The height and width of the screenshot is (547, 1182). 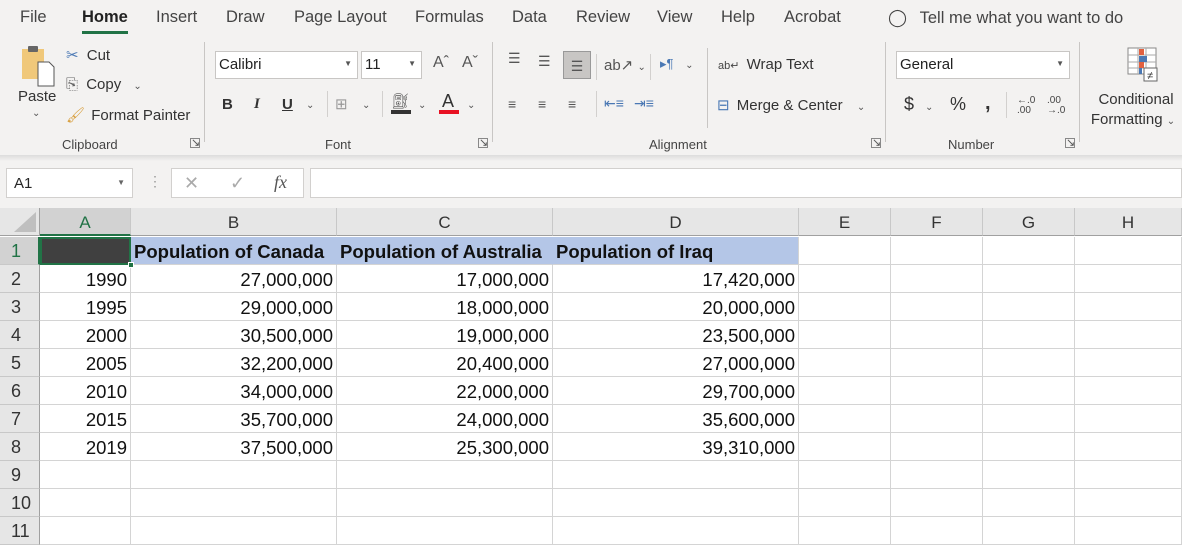 What do you see at coordinates (937, 307) in the screenshot?
I see `cell-f3` at bounding box center [937, 307].